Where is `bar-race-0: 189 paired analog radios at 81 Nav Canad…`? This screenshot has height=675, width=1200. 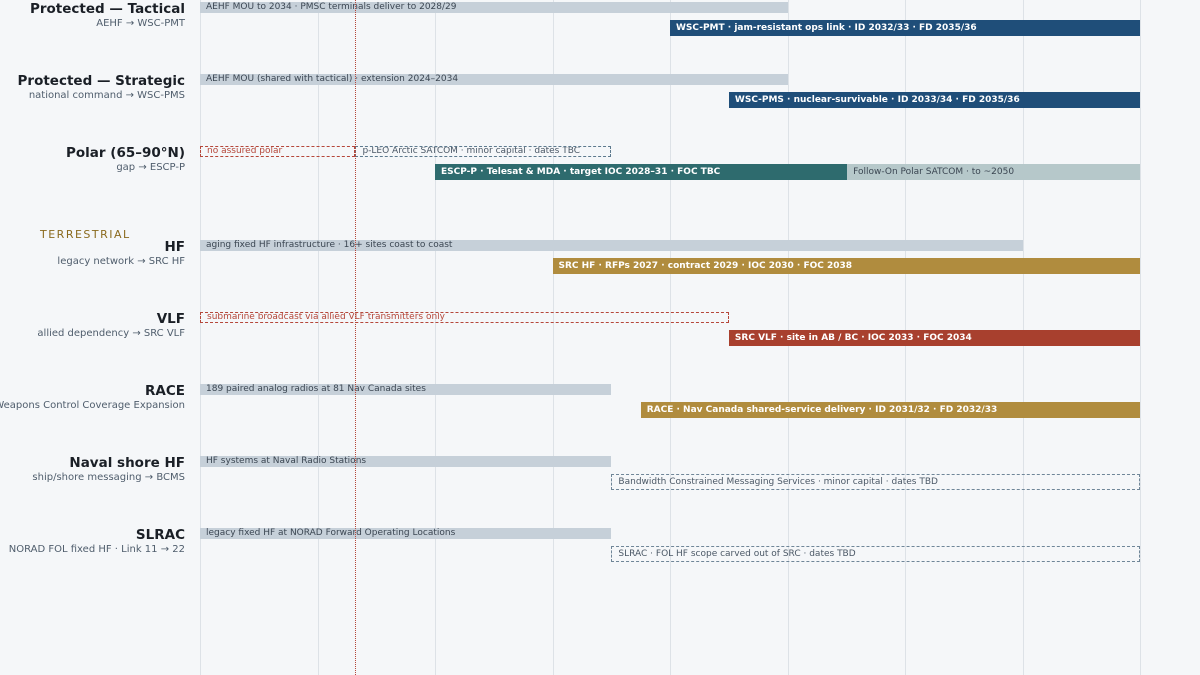
bar-race-0: 189 paired analog radios at 81 Nav Canad… is located at coordinates (406, 389).